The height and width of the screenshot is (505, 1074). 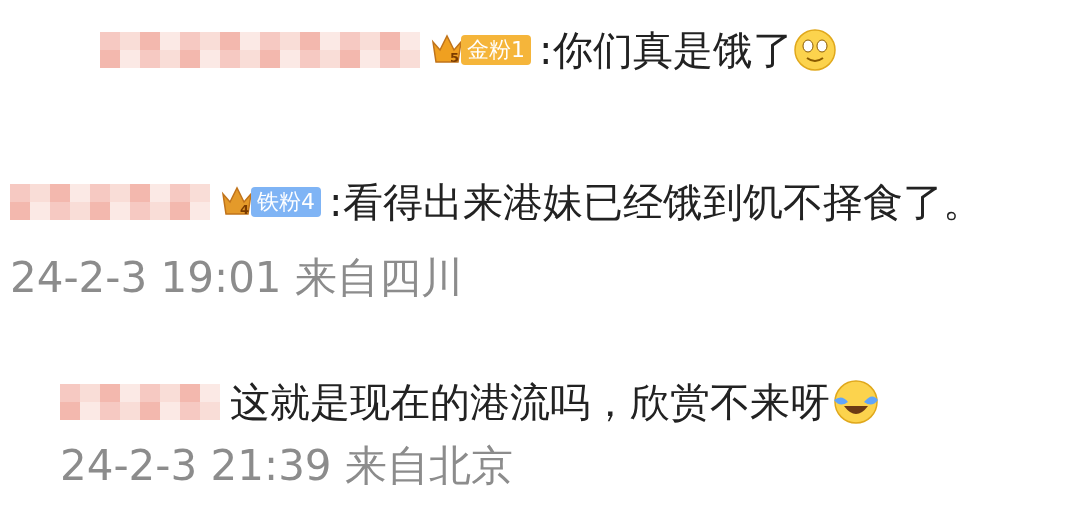 What do you see at coordinates (666, 50) in the screenshot?
I see `comment-text: :你们真是饿了` at bounding box center [666, 50].